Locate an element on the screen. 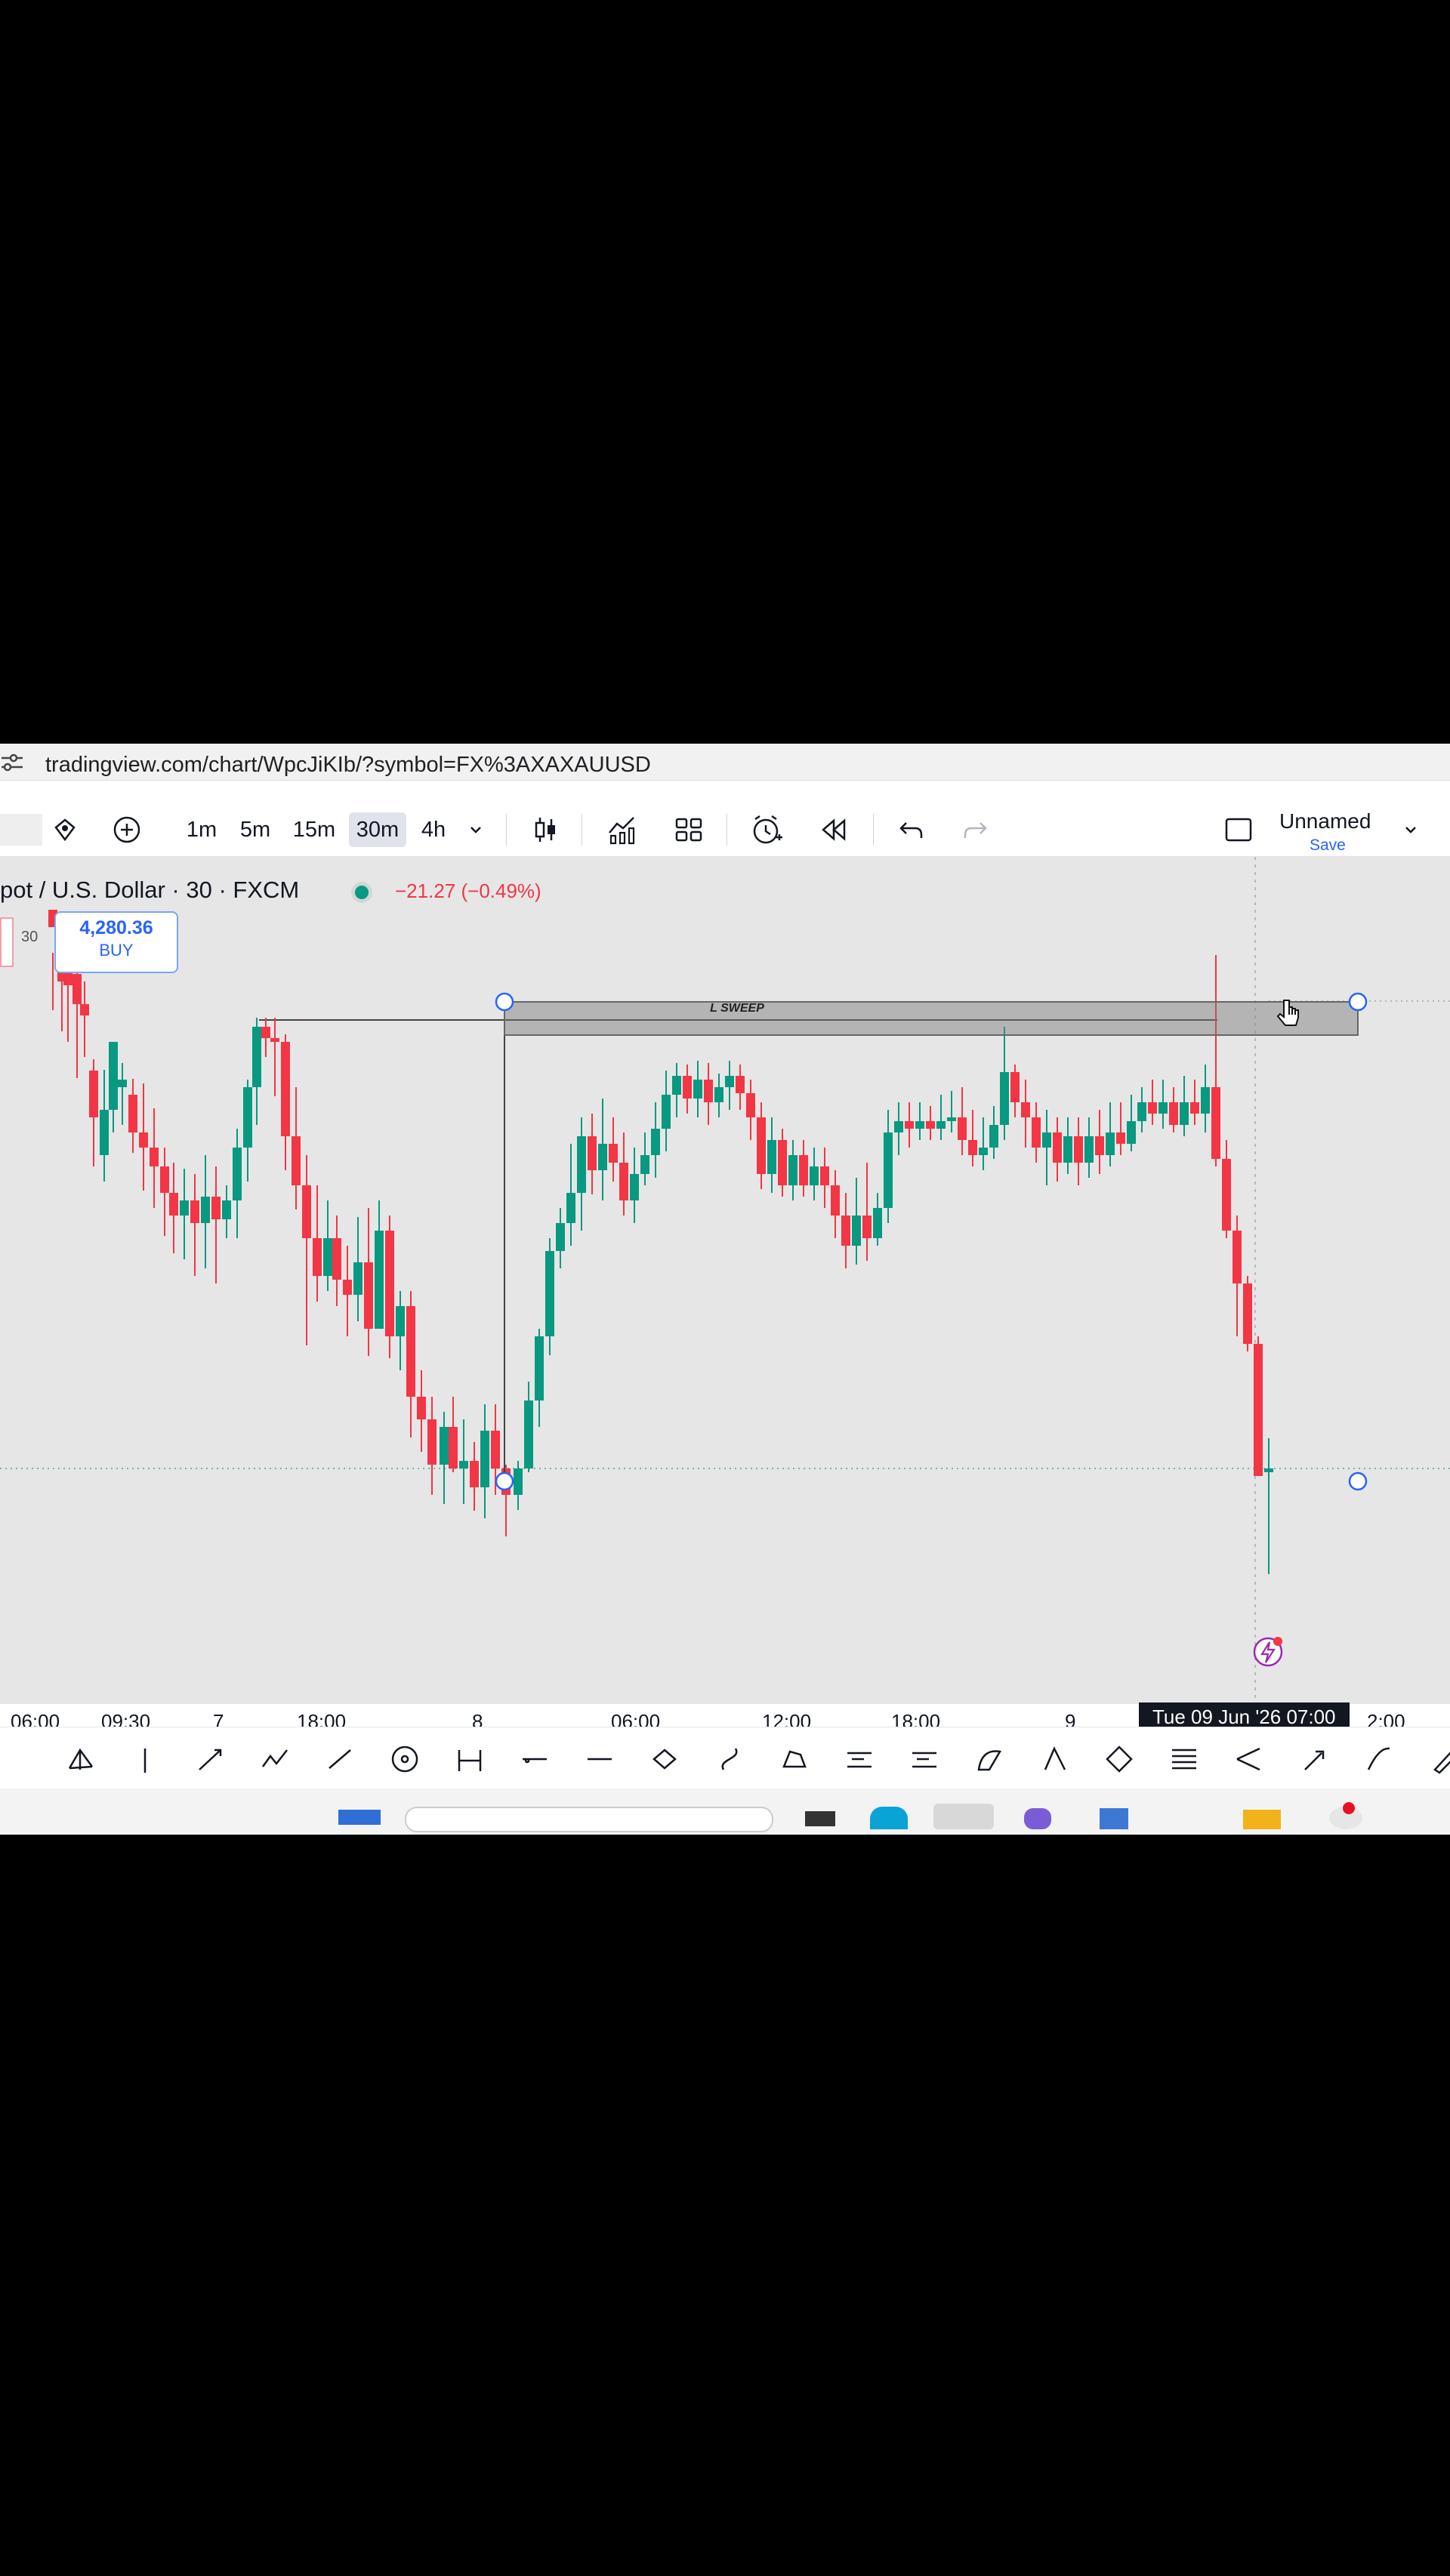  short-position-icon is located at coordinates (924, 1760).